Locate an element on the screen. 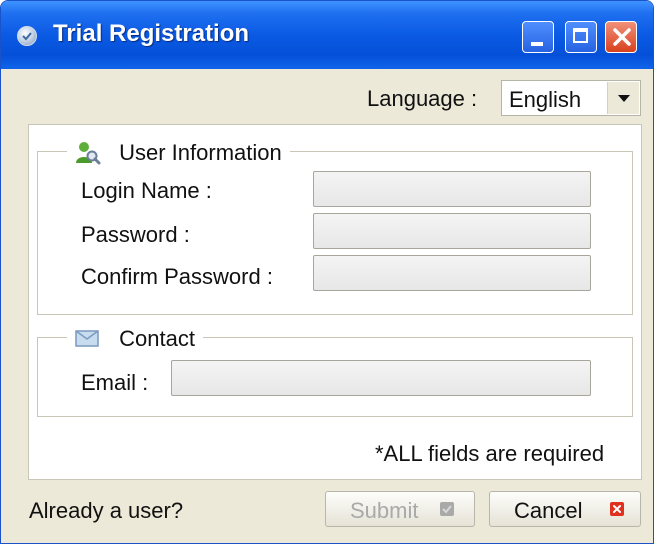 This screenshot has height=544, width=654. title-bar: Trial Registration is located at coordinates (327, 35).